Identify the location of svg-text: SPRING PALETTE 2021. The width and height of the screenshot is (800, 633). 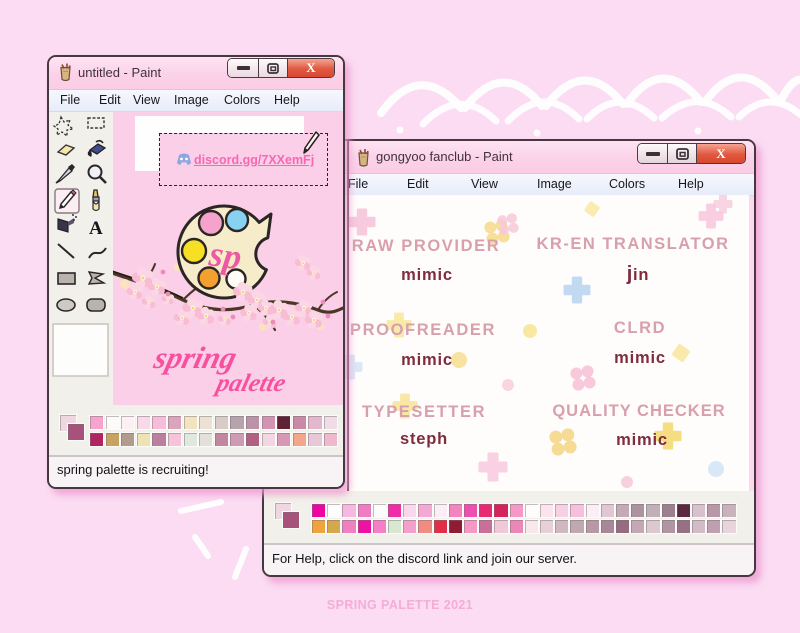
(400, 605).